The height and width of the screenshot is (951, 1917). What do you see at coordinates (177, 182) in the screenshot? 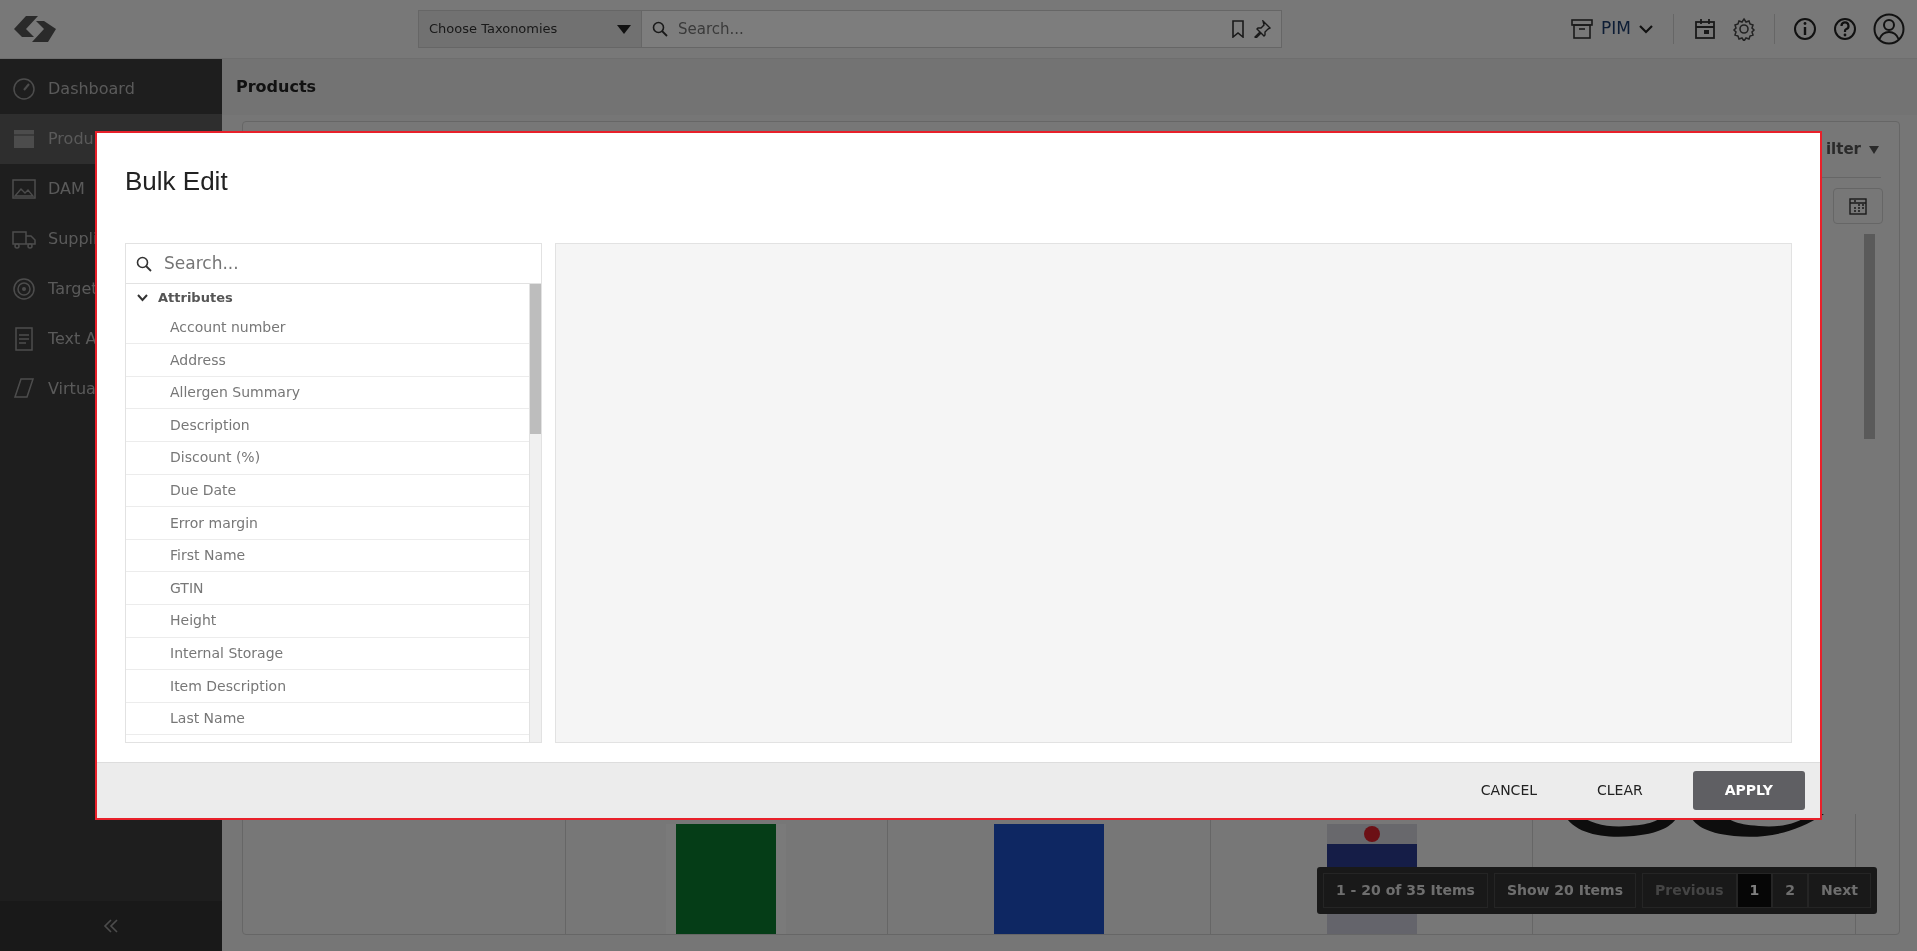
I see `dialog-title: Bulk Edit` at bounding box center [177, 182].